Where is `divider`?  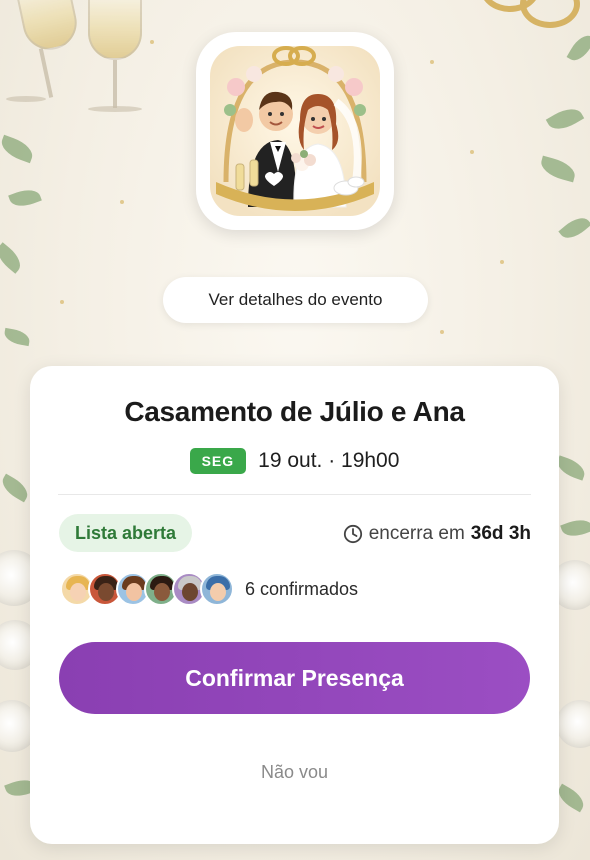
divider is located at coordinates (294, 494).